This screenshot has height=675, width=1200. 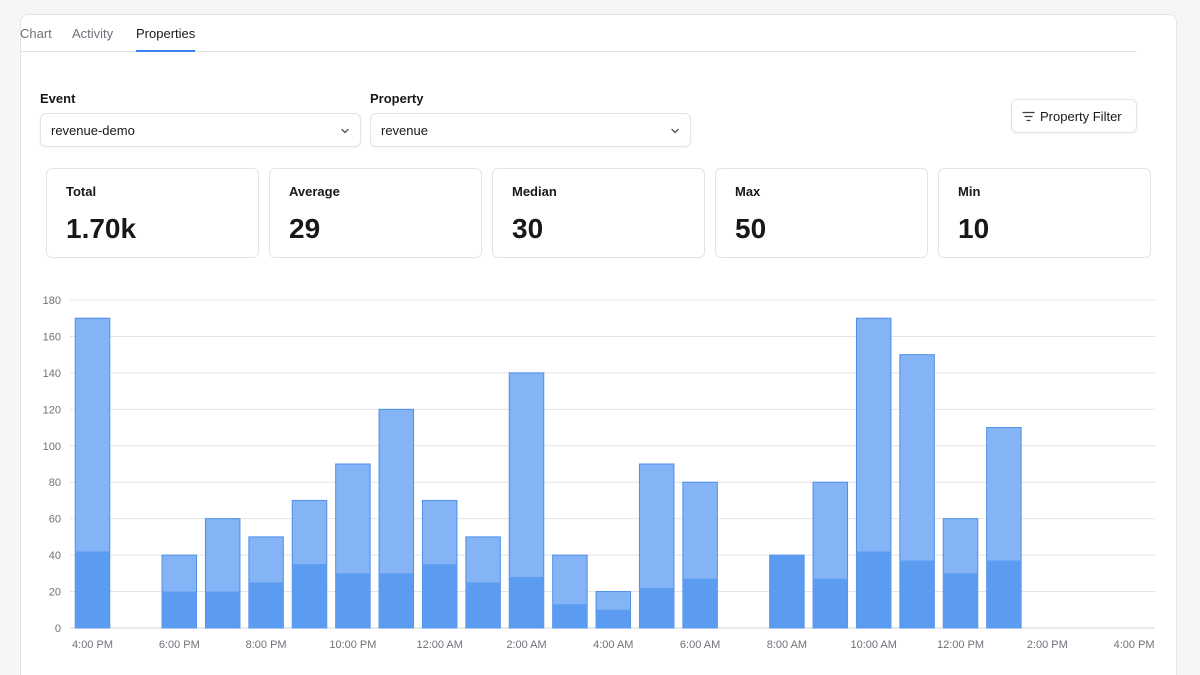 I want to click on y-tick-label: 160, so click(x=52, y=337).